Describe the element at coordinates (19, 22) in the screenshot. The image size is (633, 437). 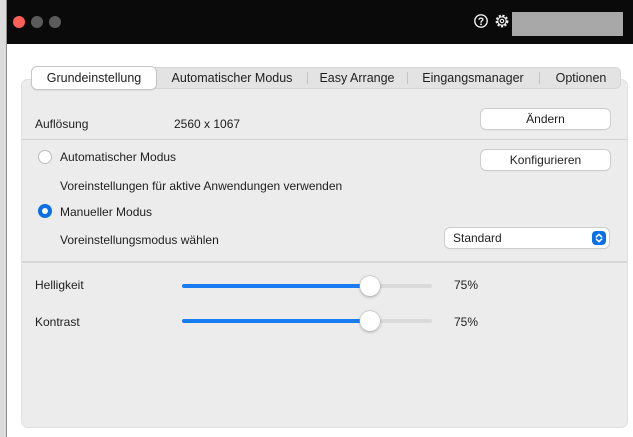
I see `close-window-button` at that location.